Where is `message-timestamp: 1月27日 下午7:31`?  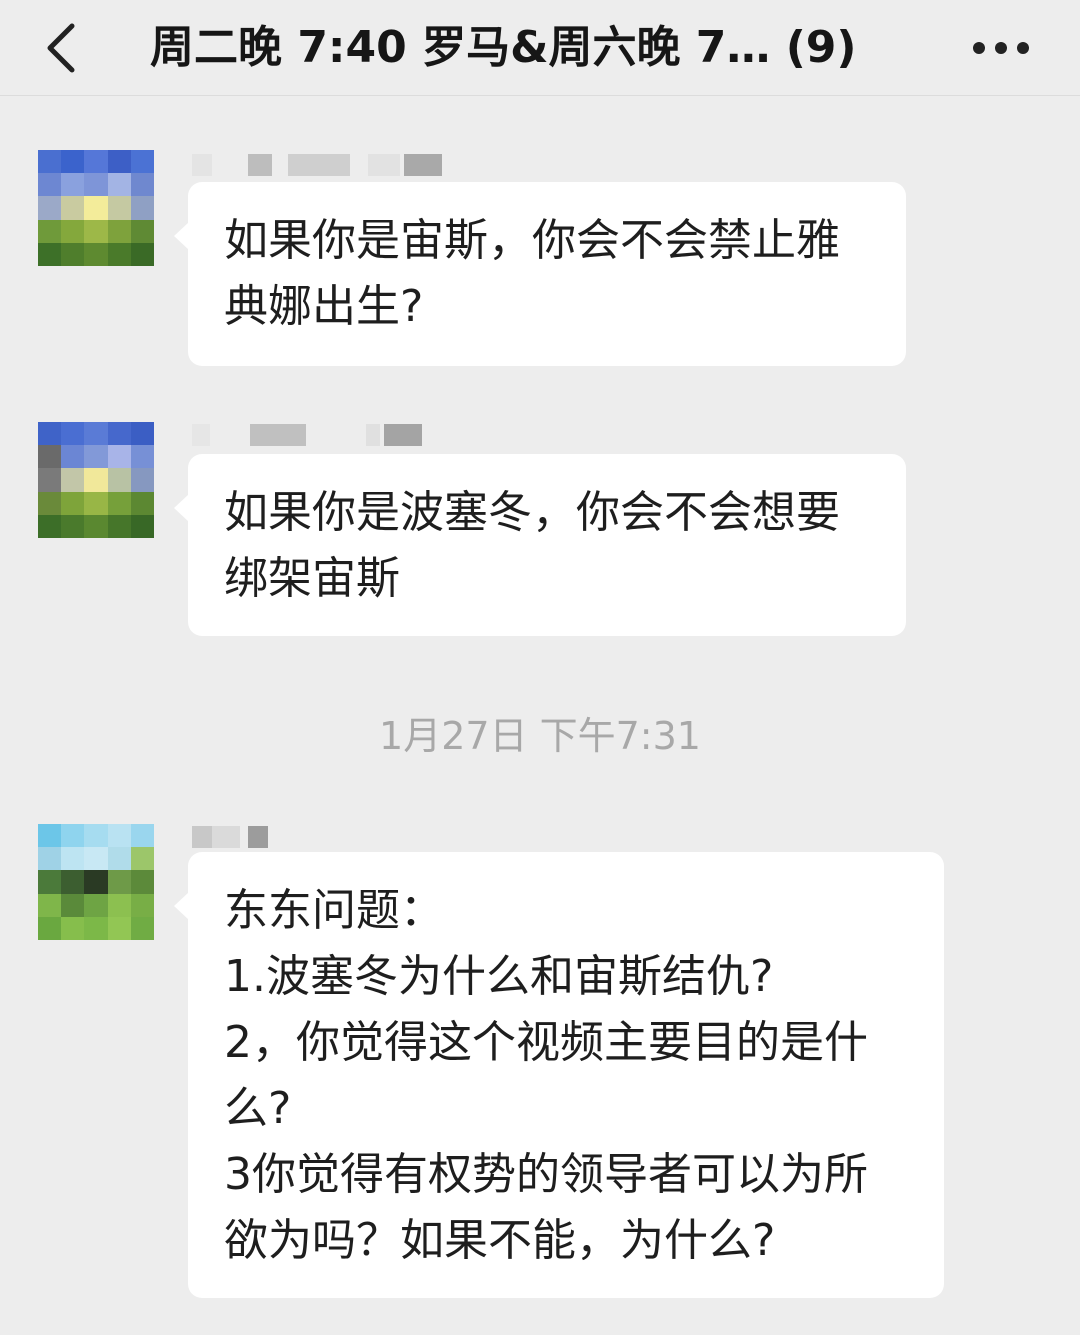
message-timestamp: 1月27日 下午7:31 is located at coordinates (540, 736).